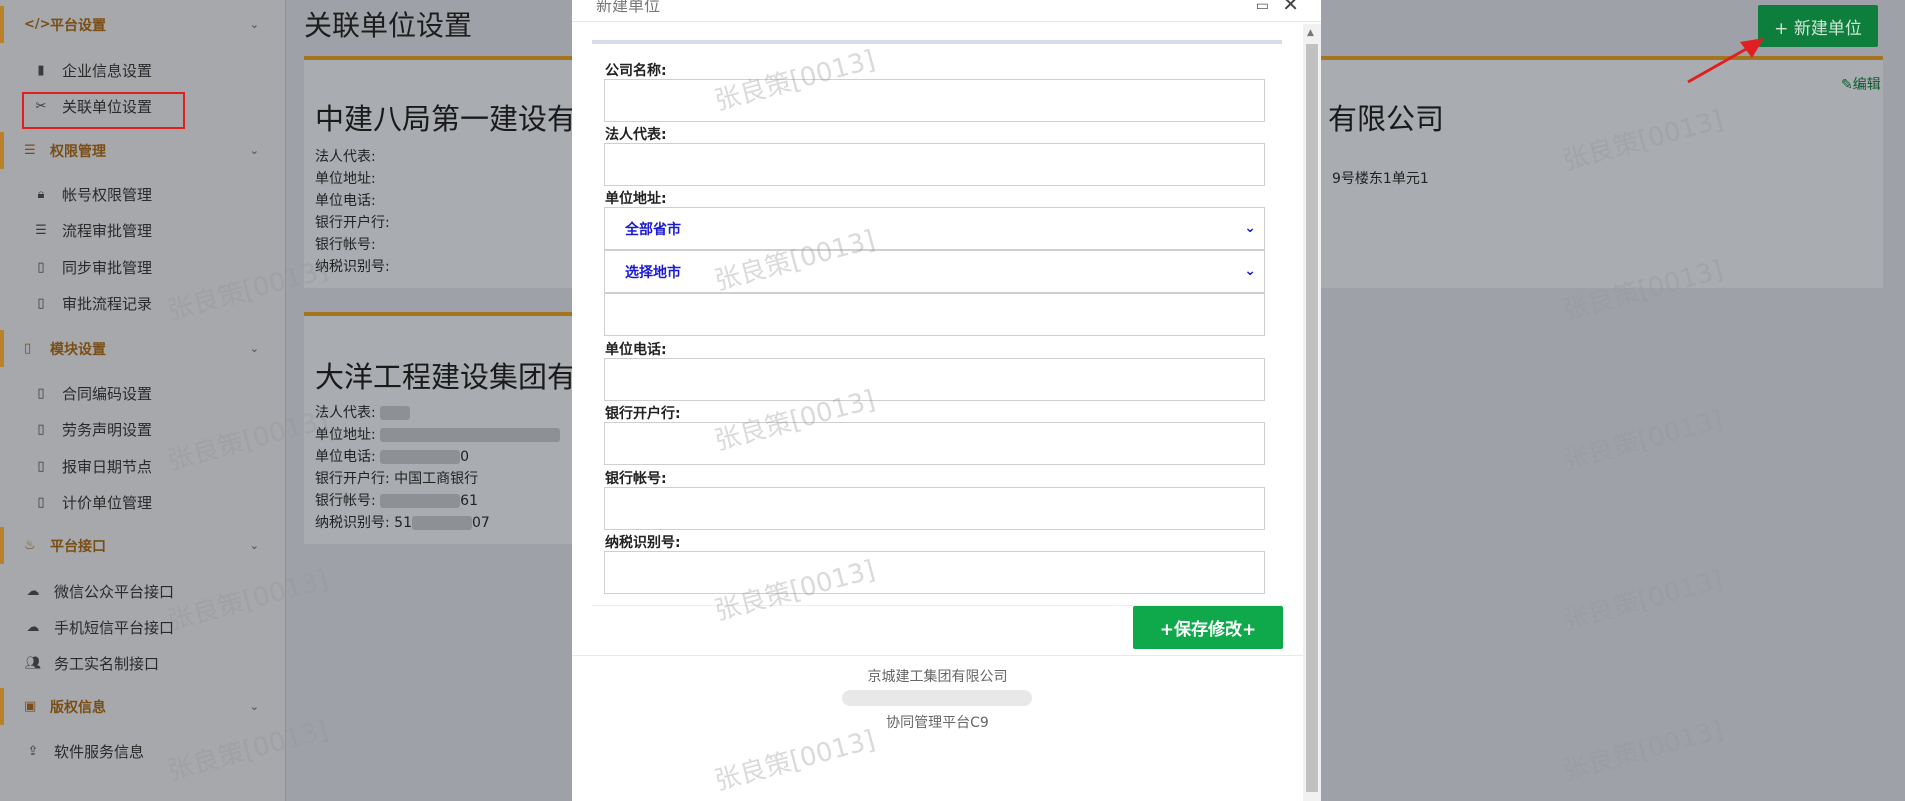  I want to click on row-tax: 纳税识别号: 51 07, so click(402, 523).